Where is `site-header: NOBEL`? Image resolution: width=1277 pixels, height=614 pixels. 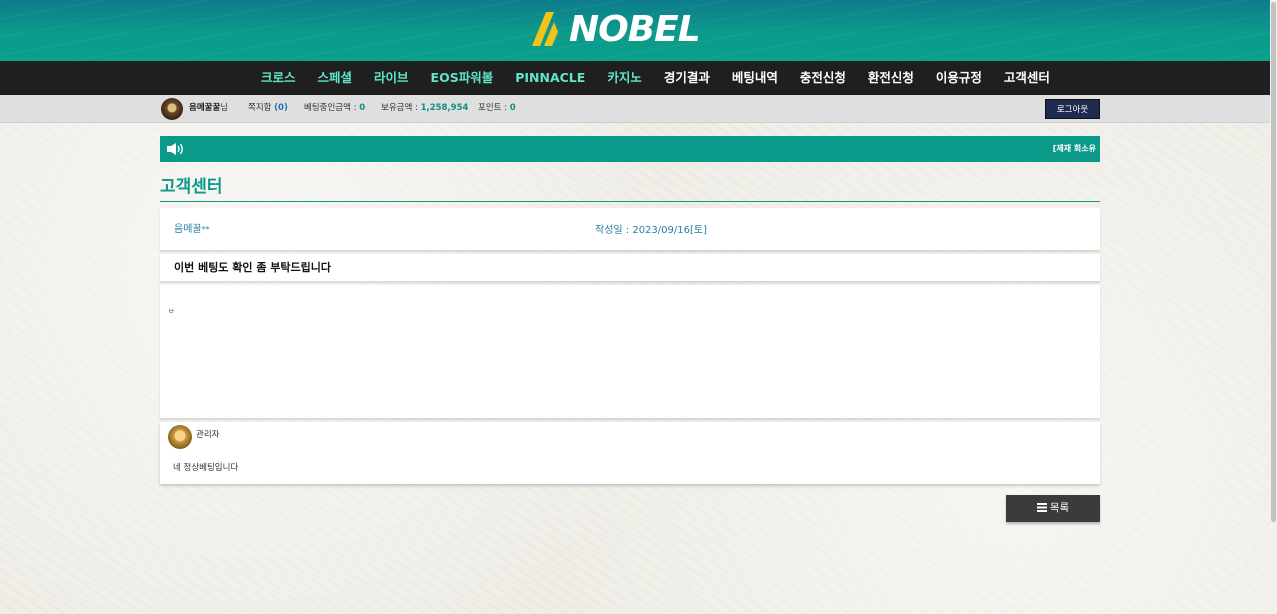 site-header: NOBEL is located at coordinates (638, 30).